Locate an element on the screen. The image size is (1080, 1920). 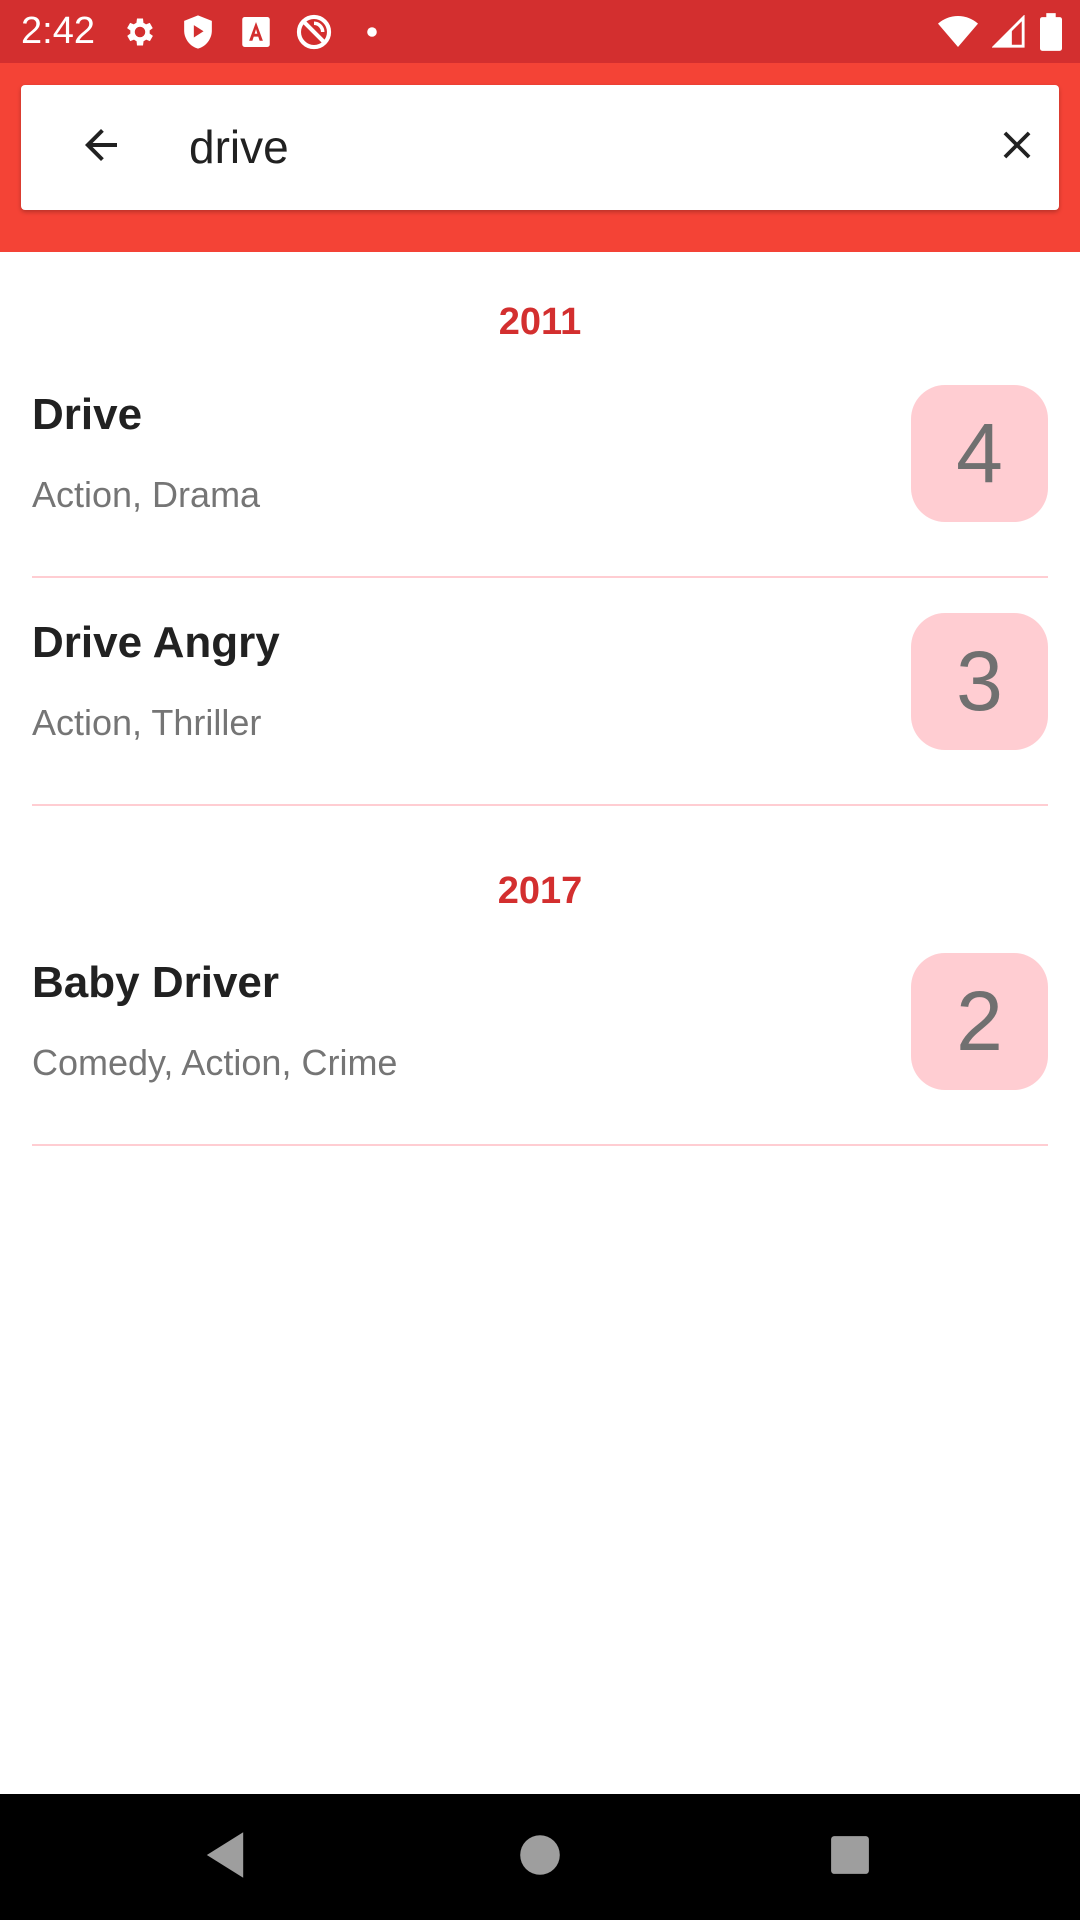
search-input is located at coordinates (547, 147).